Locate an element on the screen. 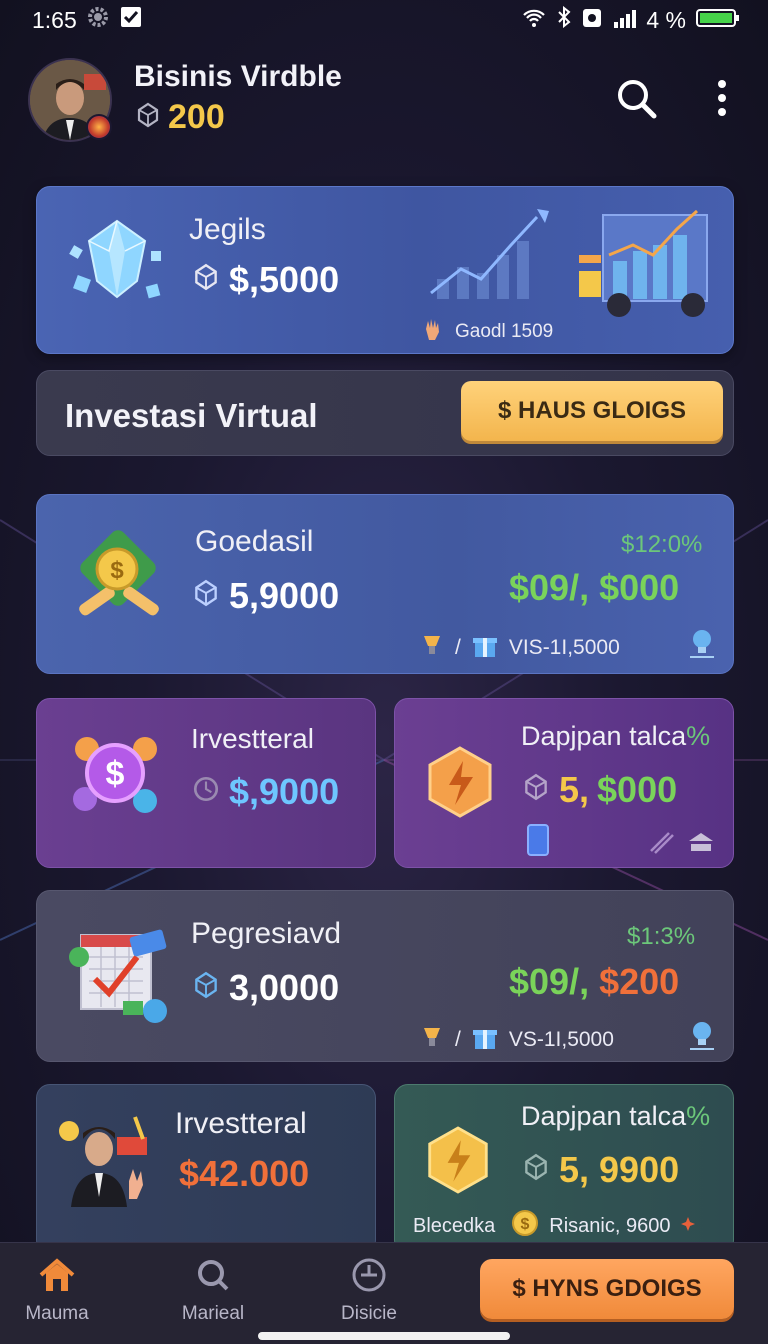  goedasil-amount: 5,9000 is located at coordinates (265, 596).